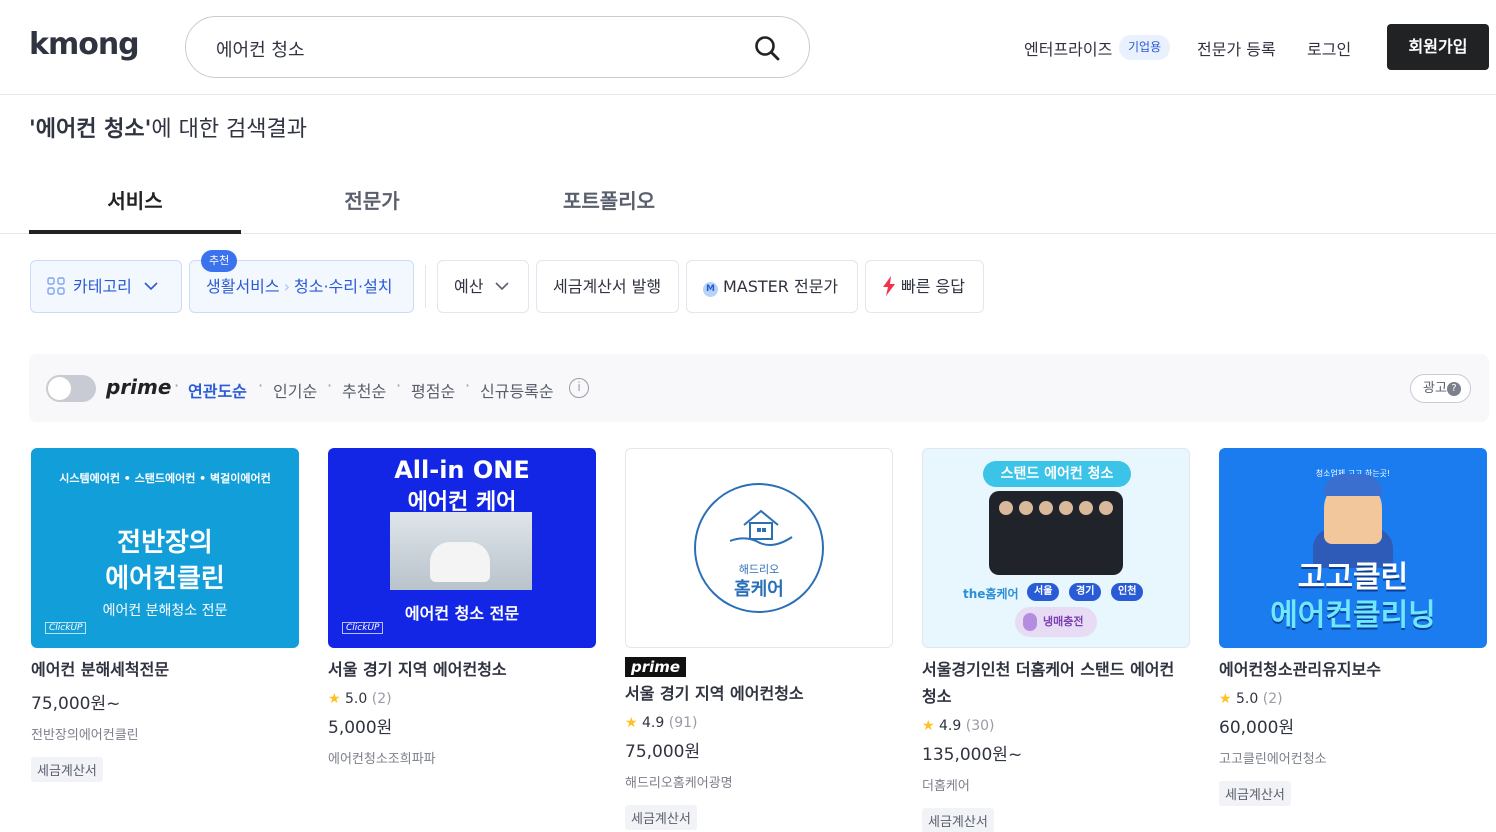 This screenshot has height=832, width=1496. I want to click on sort-popular: 인기순, so click(295, 390).